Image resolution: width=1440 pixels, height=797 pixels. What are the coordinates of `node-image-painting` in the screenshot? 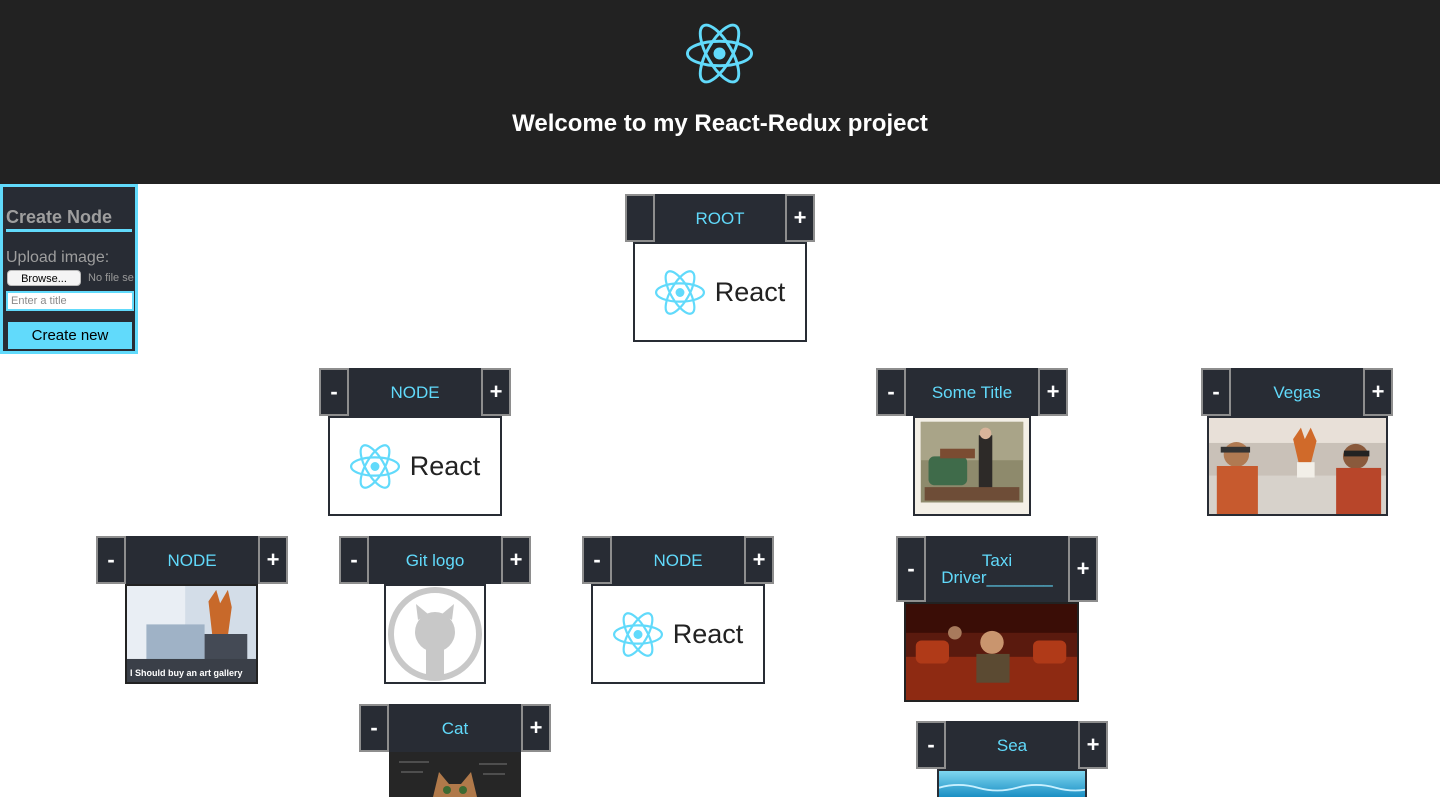 It's located at (972, 466).